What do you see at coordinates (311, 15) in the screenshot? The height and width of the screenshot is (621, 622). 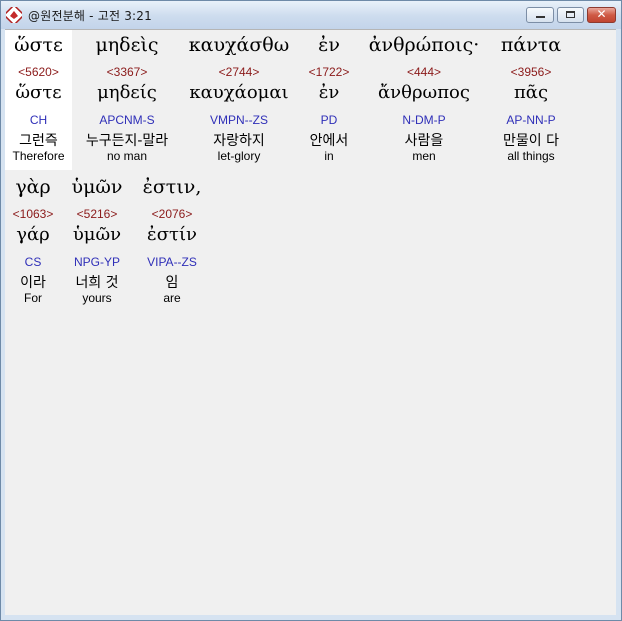 I see `title-bar: @원전분해 - 고전 3:21 ✕` at bounding box center [311, 15].